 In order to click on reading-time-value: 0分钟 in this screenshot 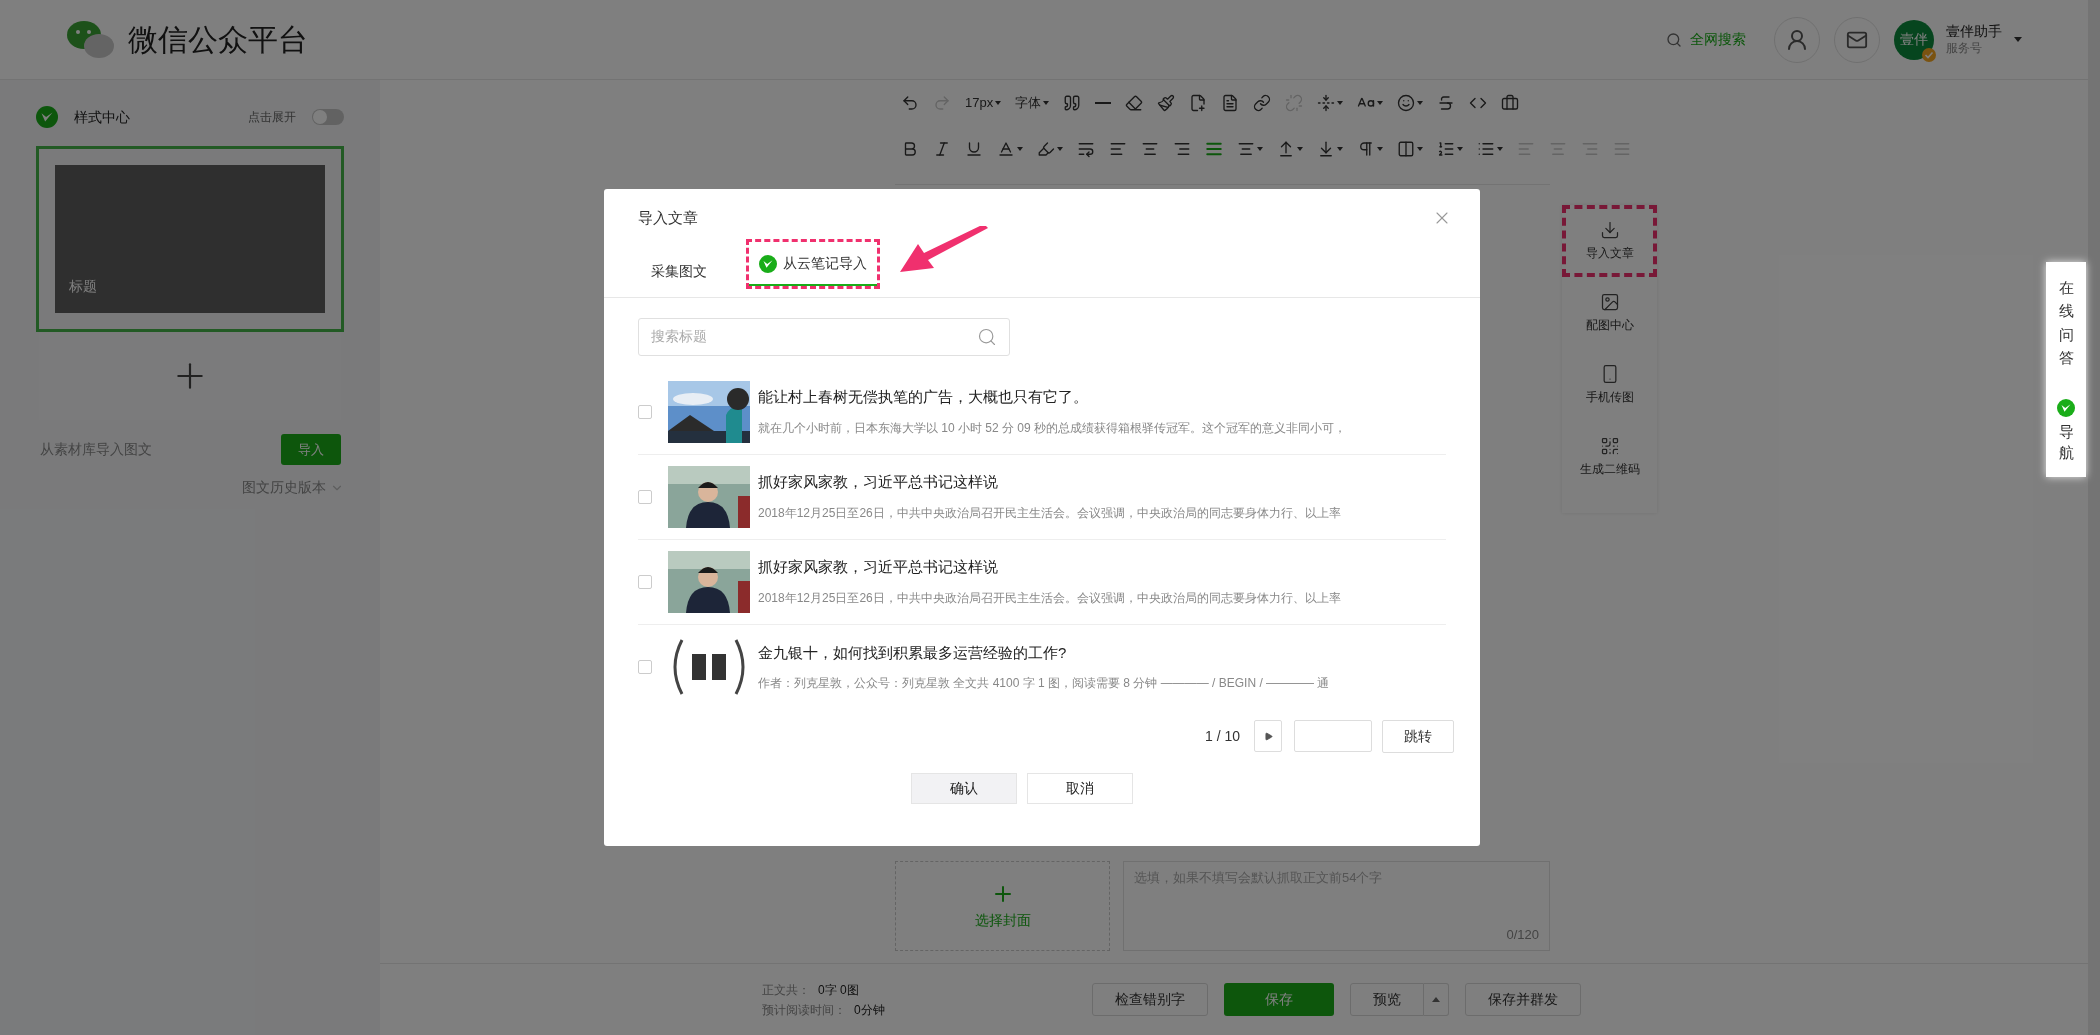, I will do `click(869, 1010)`.